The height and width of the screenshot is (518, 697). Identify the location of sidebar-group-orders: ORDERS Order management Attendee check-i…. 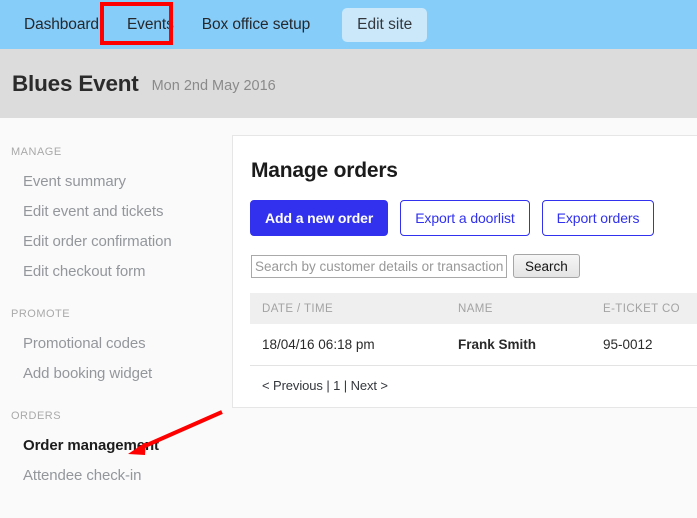
(116, 450).